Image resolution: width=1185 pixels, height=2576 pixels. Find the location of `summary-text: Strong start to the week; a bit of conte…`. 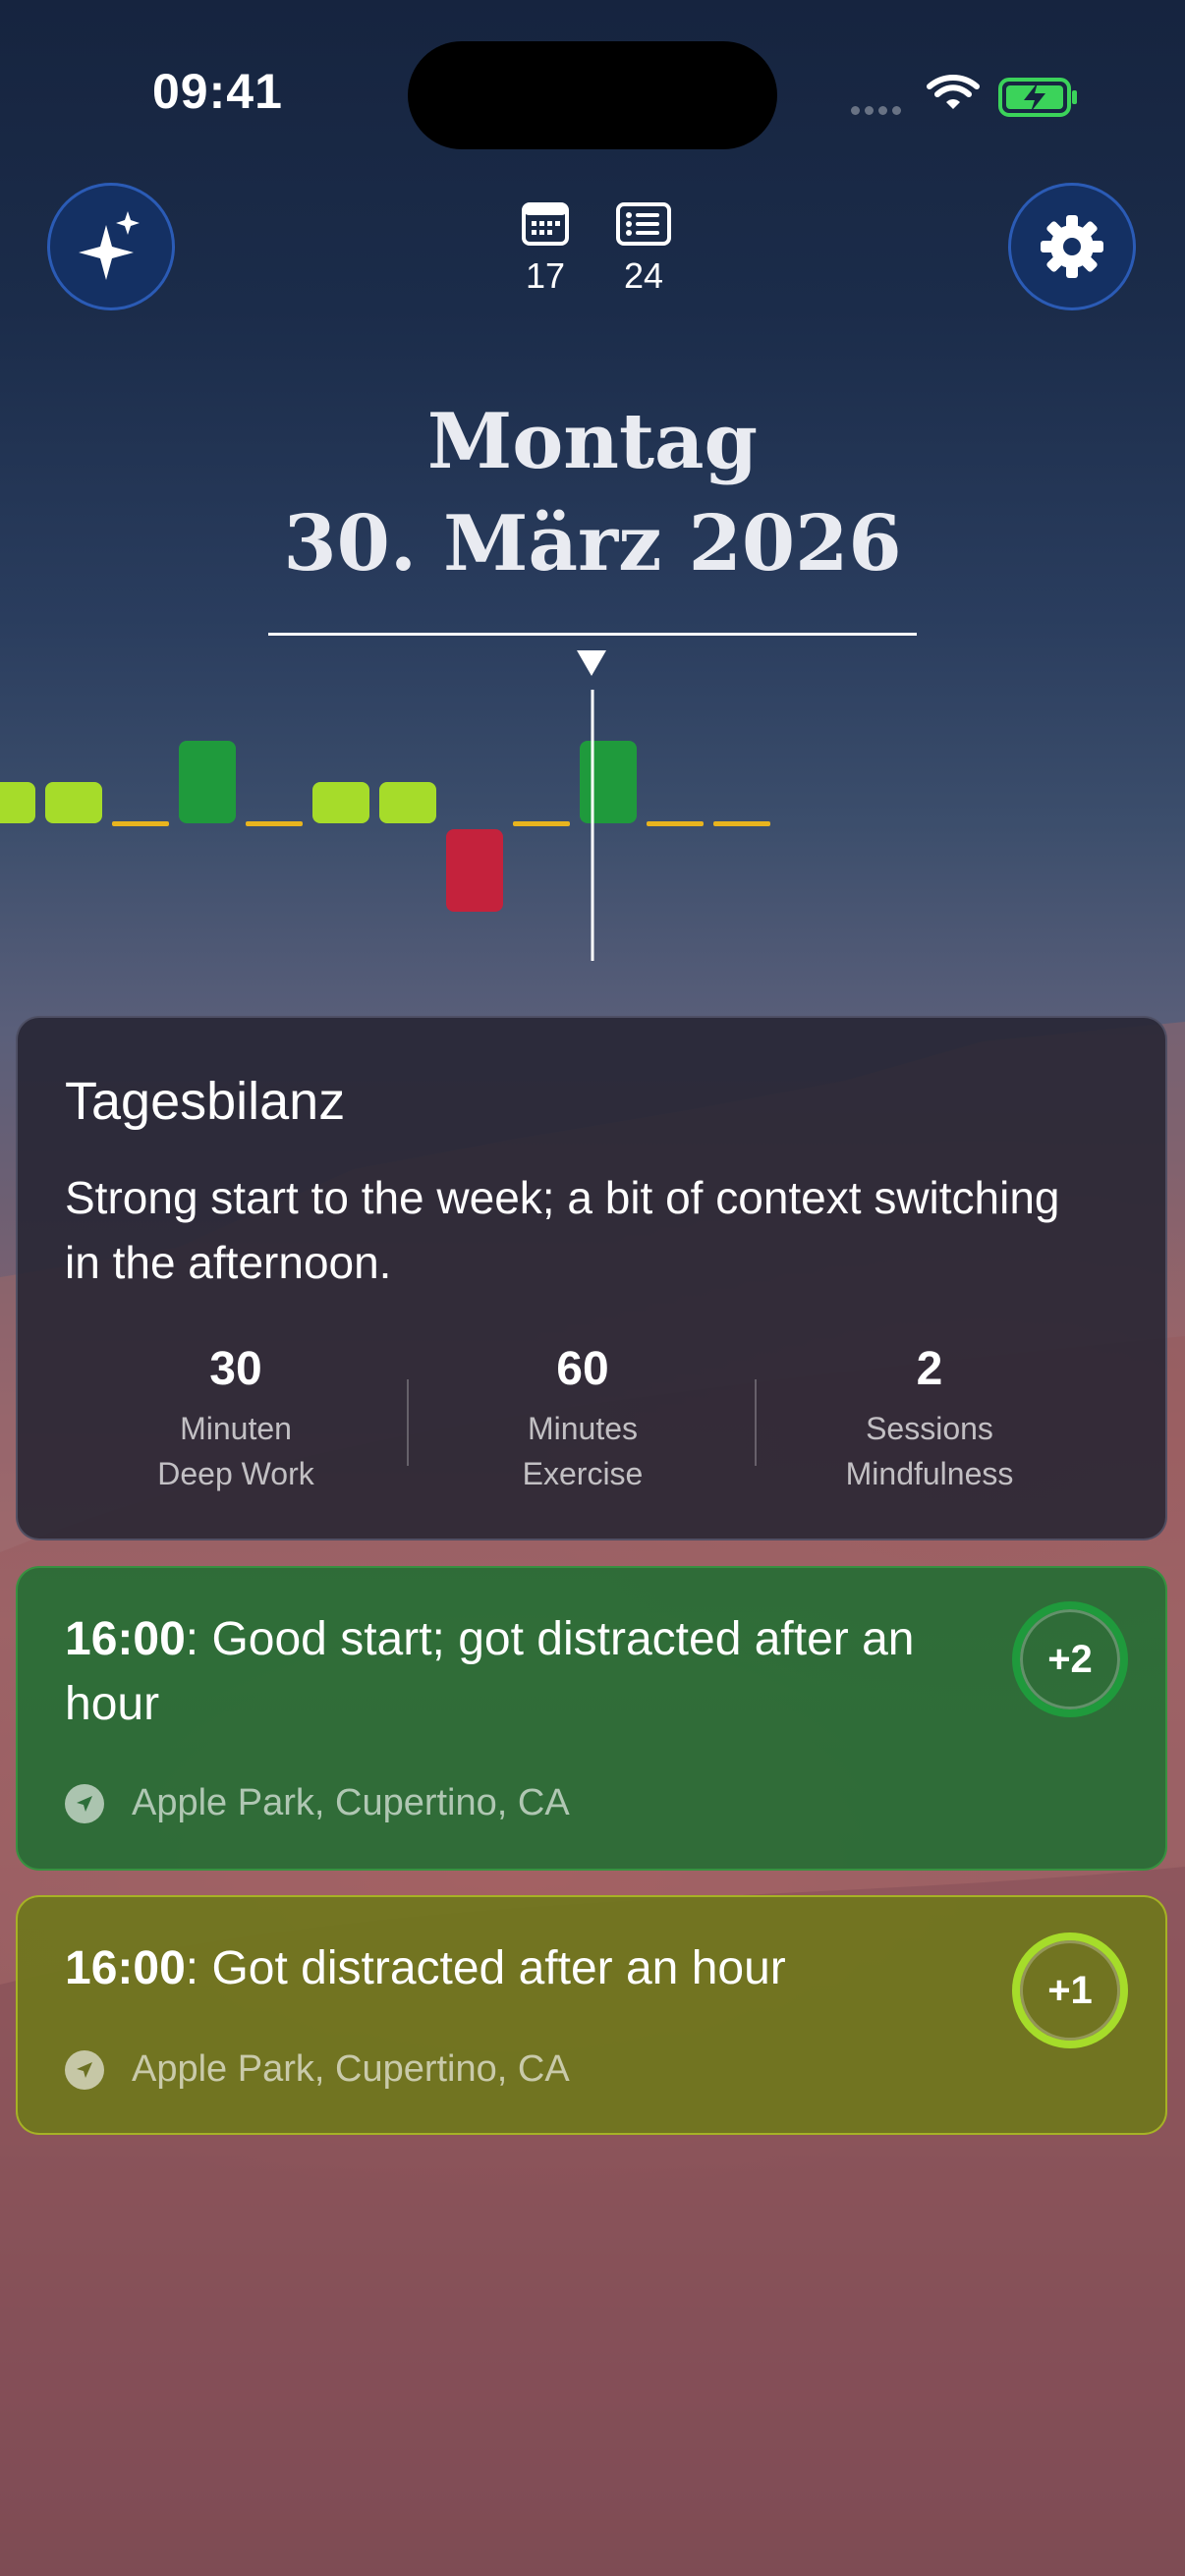

summary-text: Strong start to the week; a bit of conte… is located at coordinates (563, 1230).